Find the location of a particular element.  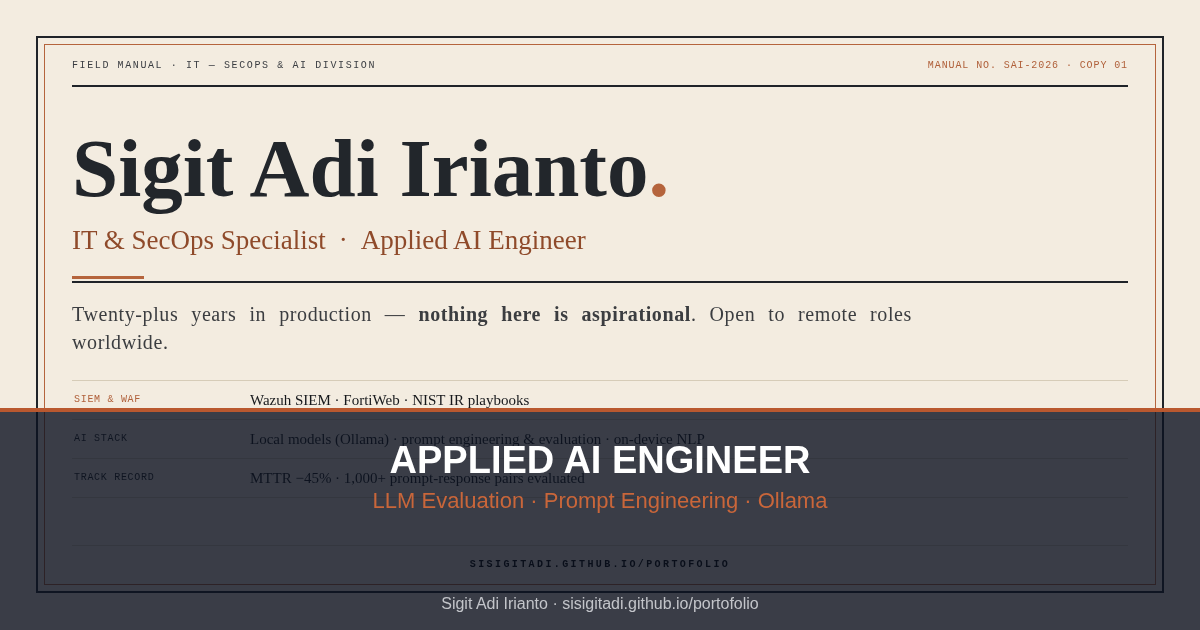

banner-caption: Sigit Adi Irianto · sisigitadi.github.io/portofolio is located at coordinates (600, 604).